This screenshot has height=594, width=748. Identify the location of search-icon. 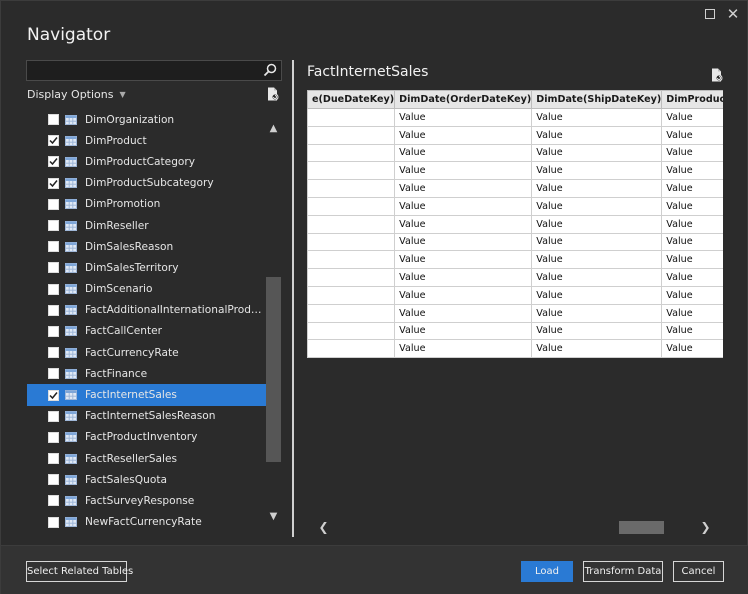
(270, 70).